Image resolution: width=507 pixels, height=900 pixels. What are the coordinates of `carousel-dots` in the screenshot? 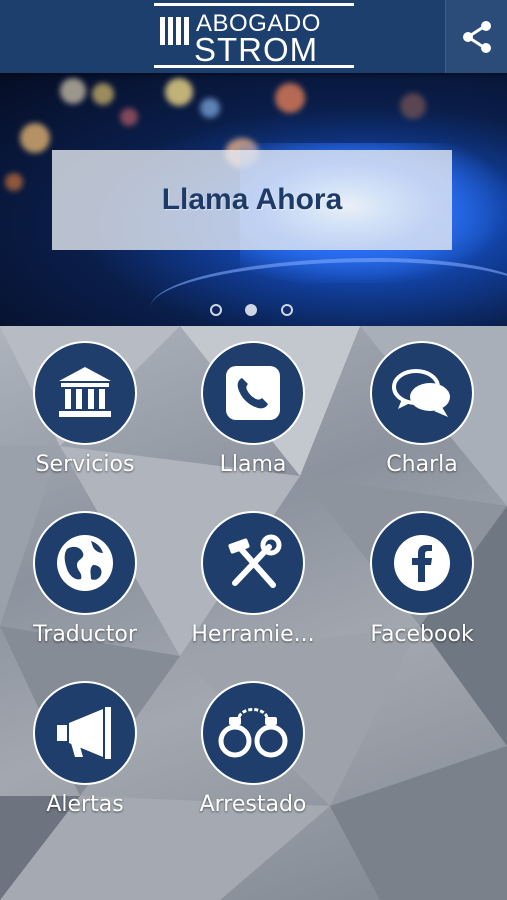 It's located at (255, 312).